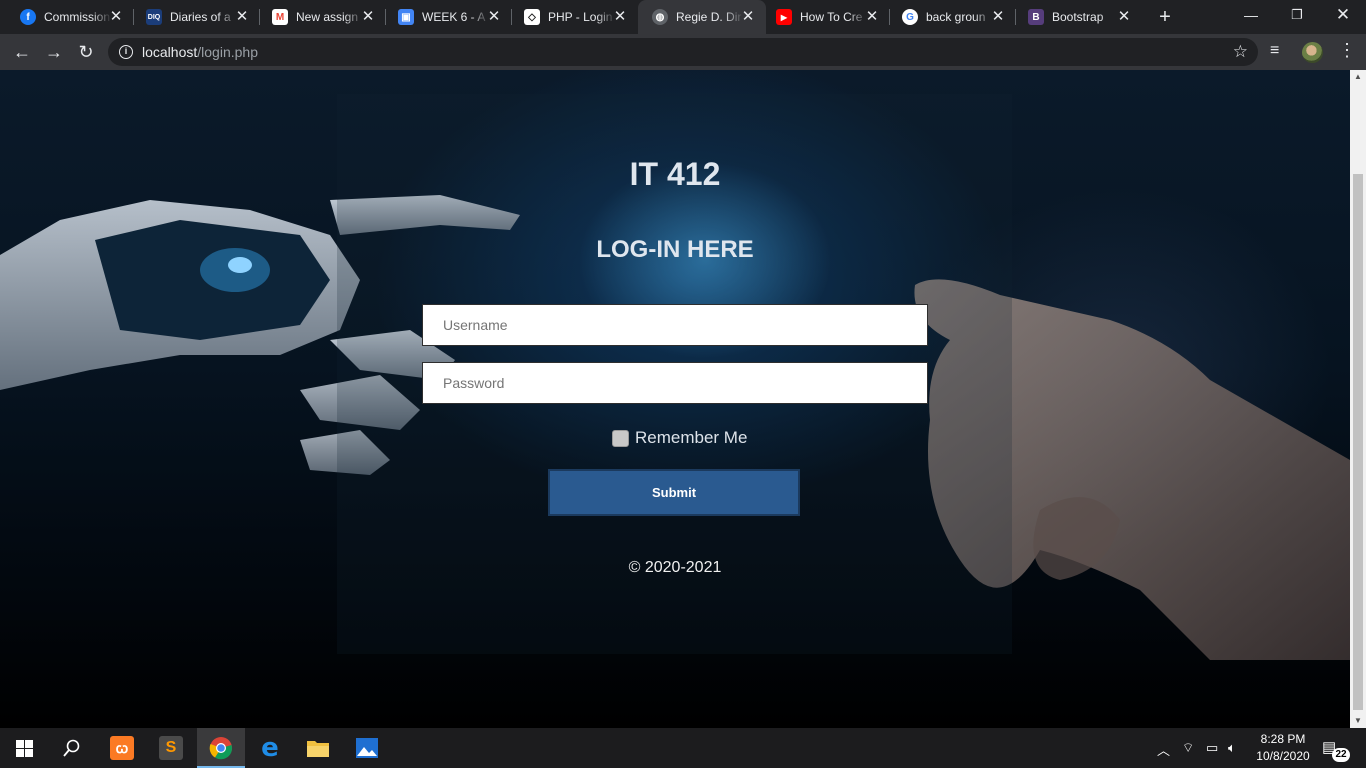 This screenshot has width=1366, height=768. I want to click on action-center-icon: ▤ 22, so click(1336, 750).